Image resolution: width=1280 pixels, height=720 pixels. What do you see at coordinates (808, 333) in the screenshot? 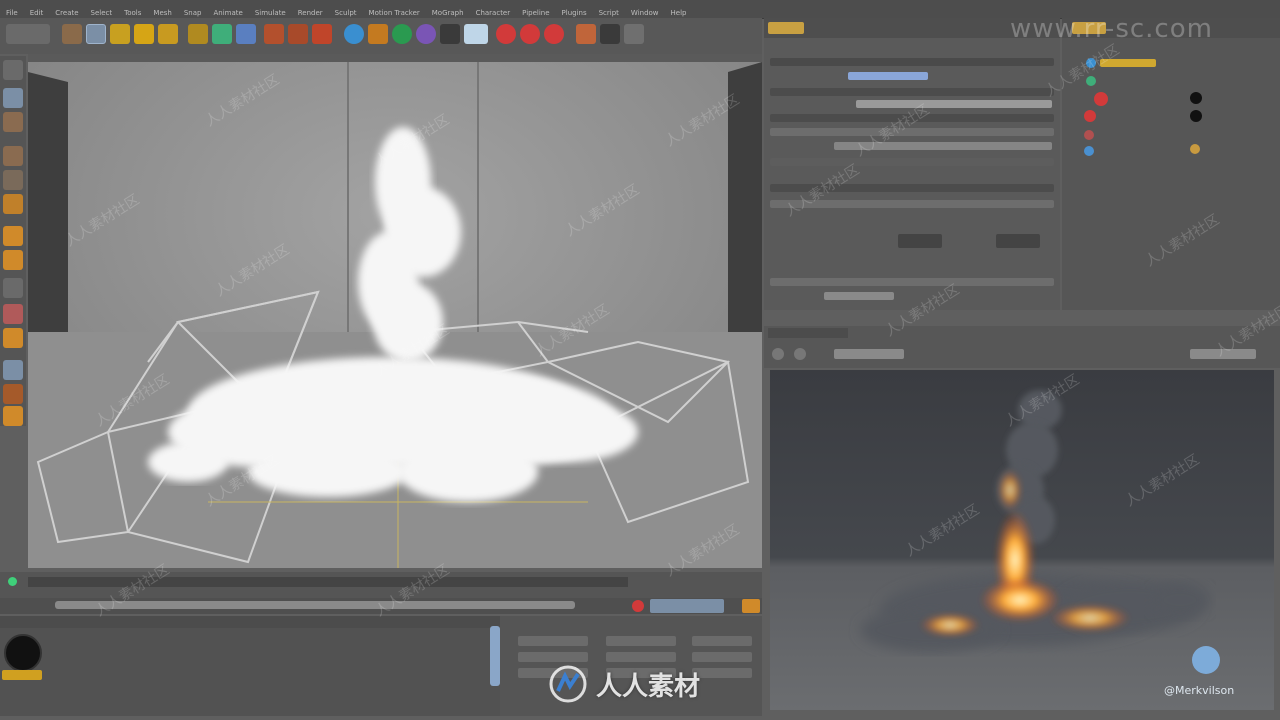
I see `render-view-menu` at bounding box center [808, 333].